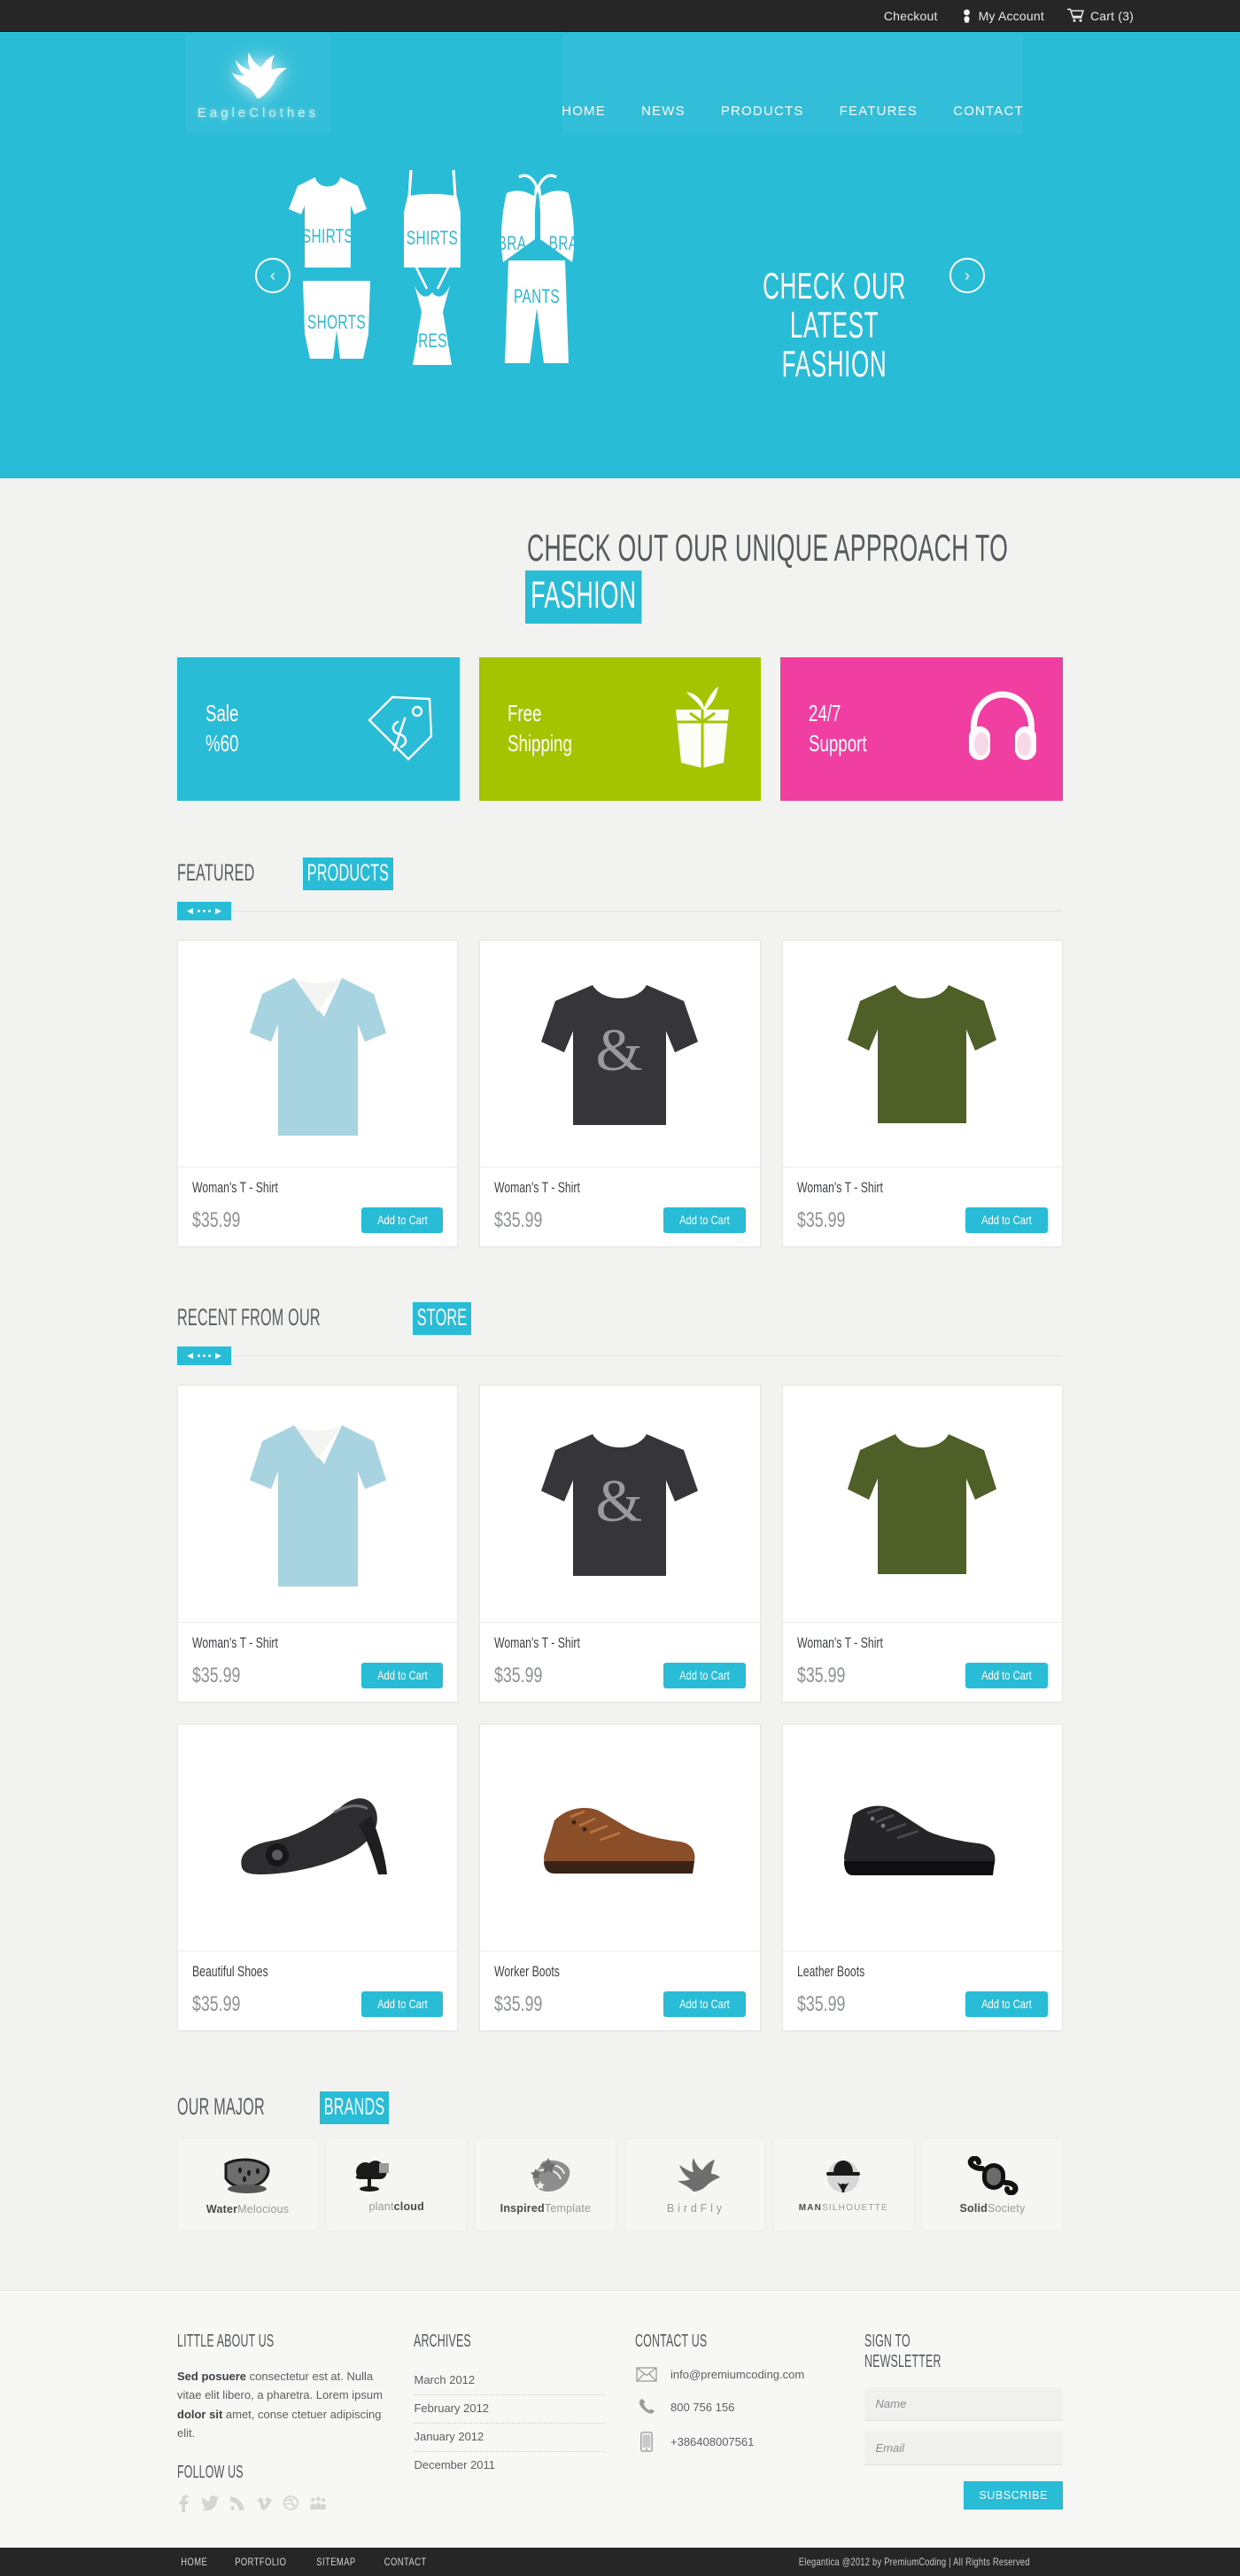 Image resolution: width=1240 pixels, height=2576 pixels. What do you see at coordinates (273, 275) in the screenshot?
I see `hero-prev-arrow: ‹` at bounding box center [273, 275].